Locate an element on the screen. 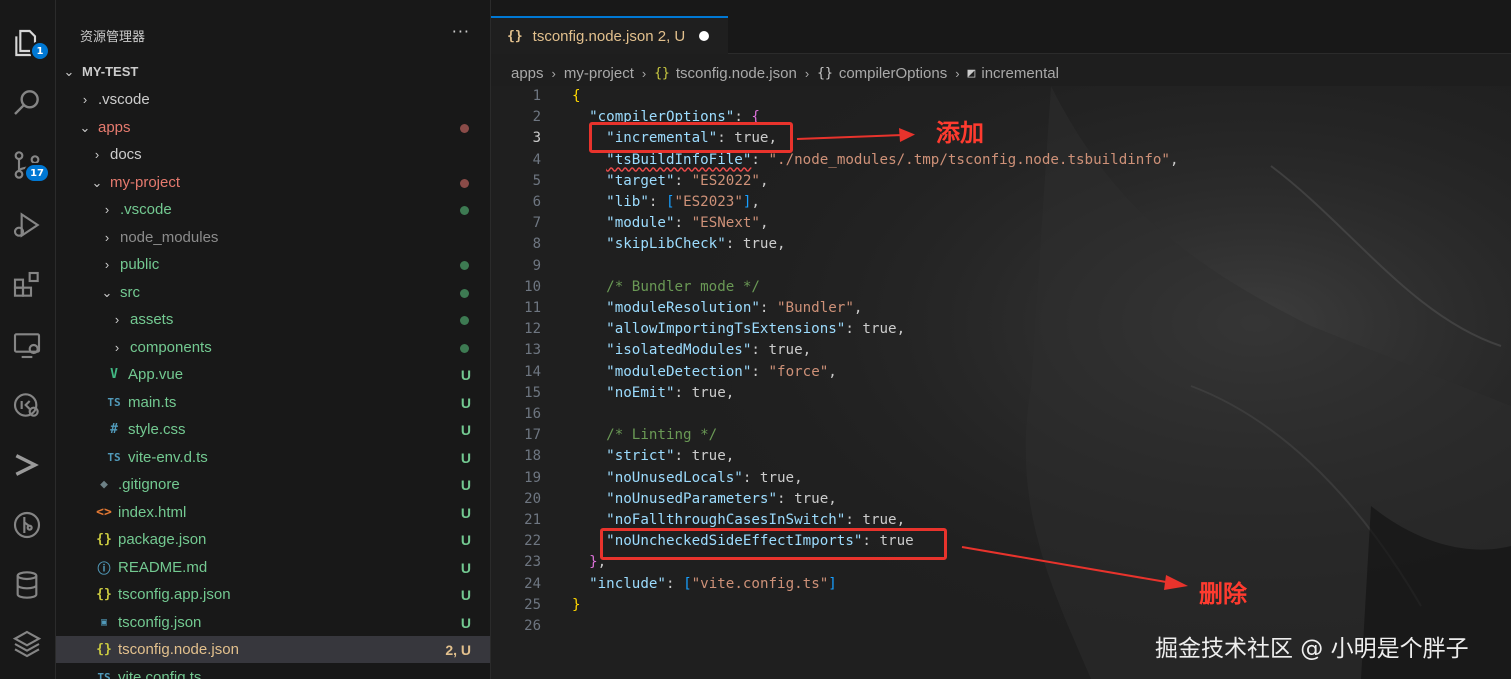  code-line: "moduleDetection": "force", is located at coordinates (721, 371).